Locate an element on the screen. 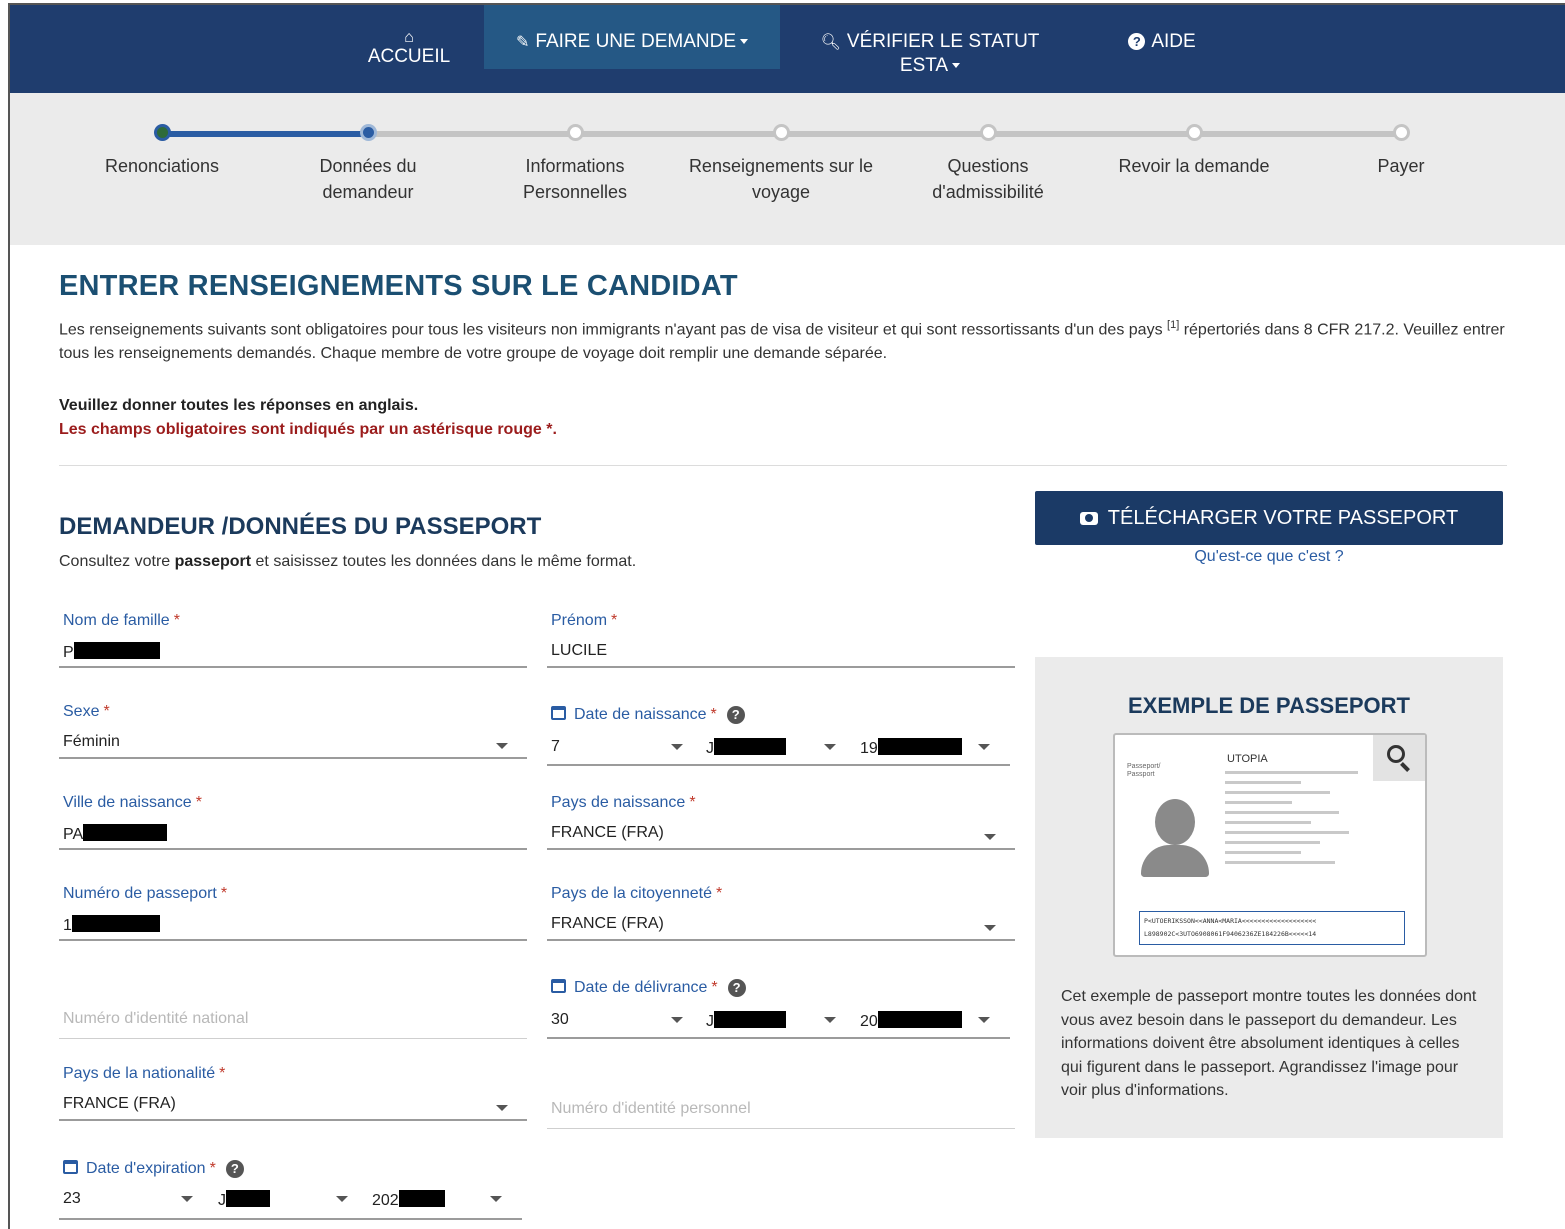  nav-home: ⌂ ACCUEIL is located at coordinates (409, 37).